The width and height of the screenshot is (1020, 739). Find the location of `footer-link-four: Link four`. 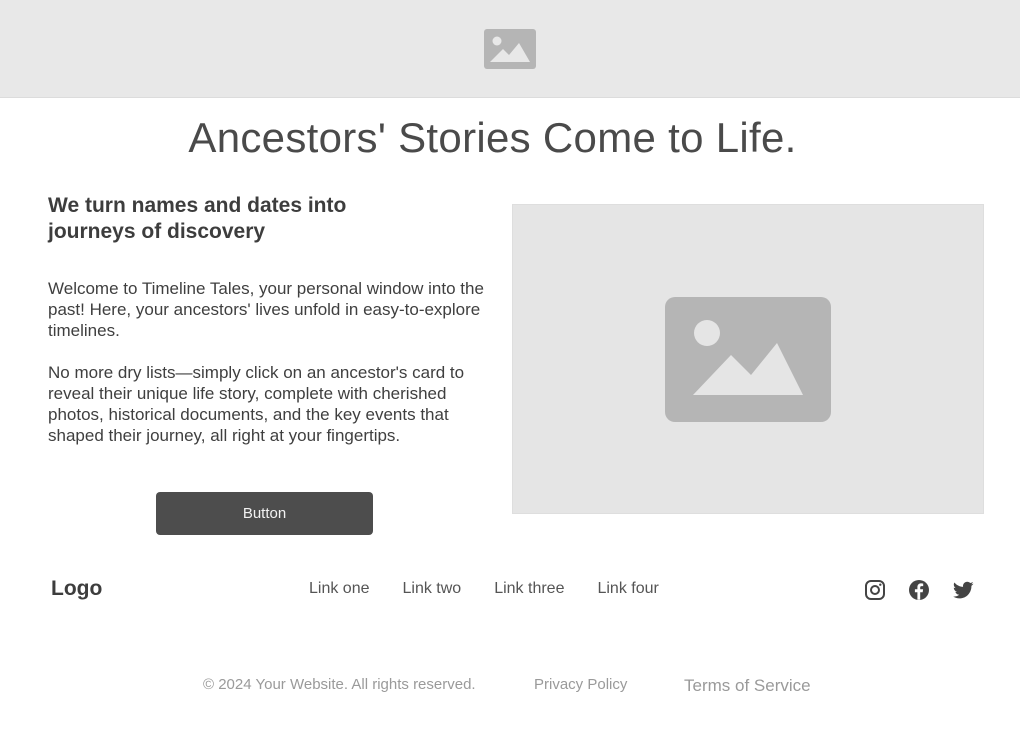

footer-link-four: Link four is located at coordinates (627, 589).